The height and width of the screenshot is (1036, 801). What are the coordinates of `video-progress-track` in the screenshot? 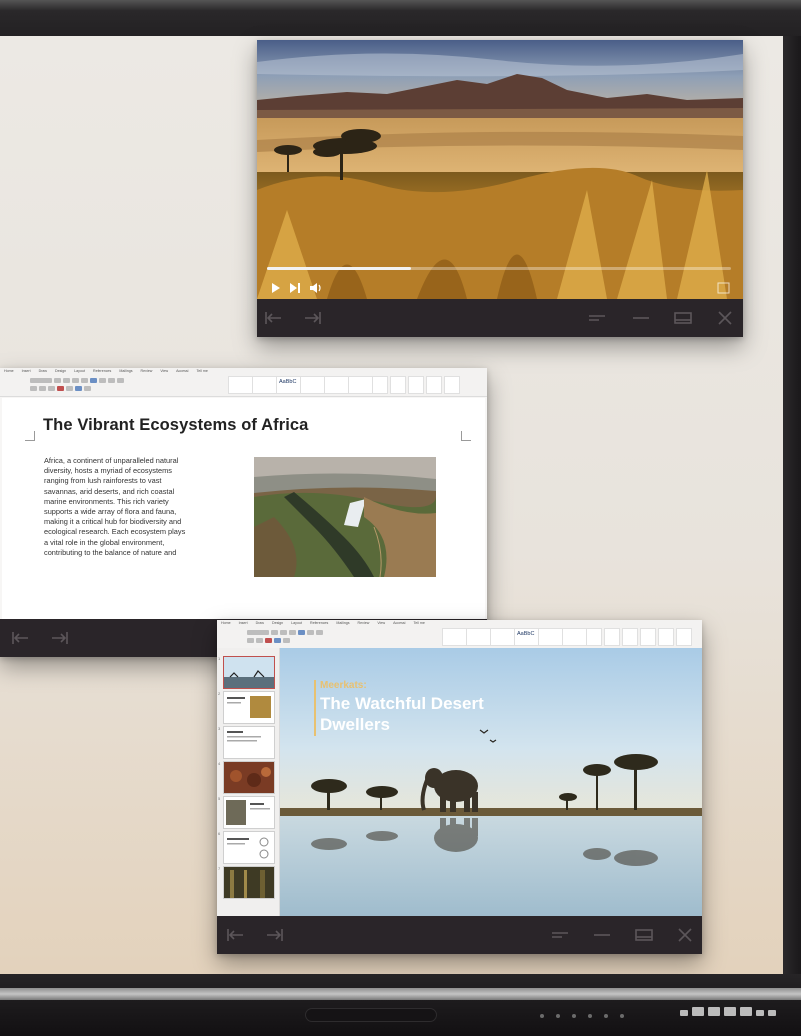 It's located at (499, 268).